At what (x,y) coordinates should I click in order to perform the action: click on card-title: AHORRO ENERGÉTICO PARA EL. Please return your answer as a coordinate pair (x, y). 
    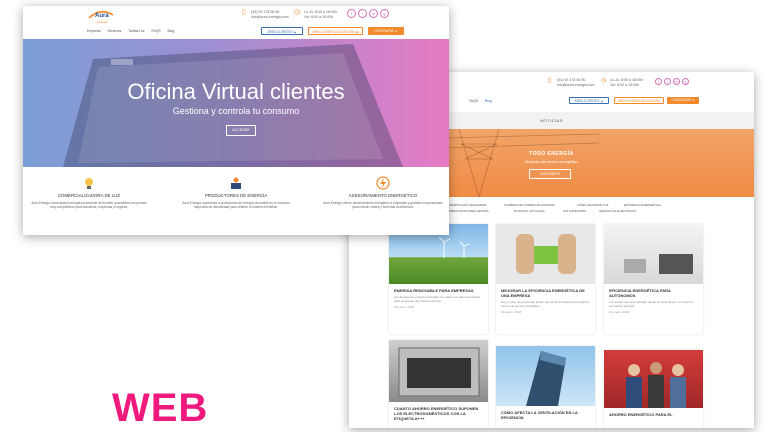
    Looking at the image, I should click on (653, 412).